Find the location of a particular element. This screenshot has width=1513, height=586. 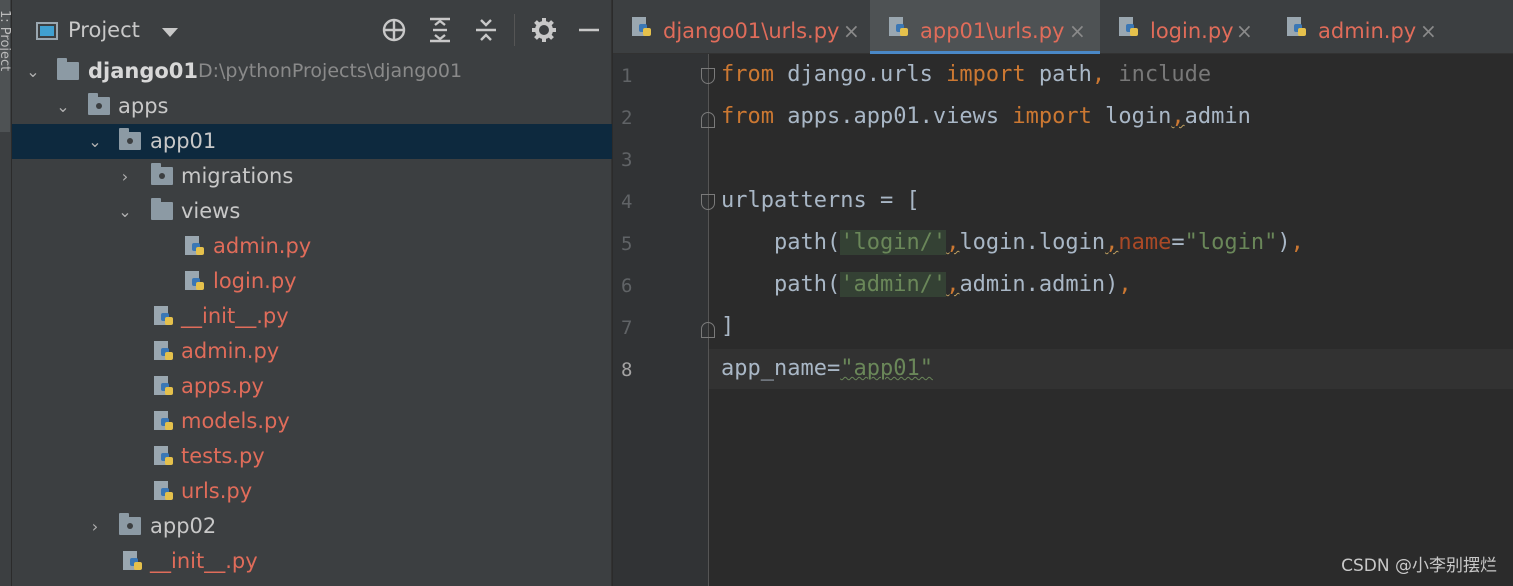

code-token: app_name= is located at coordinates (781, 368).